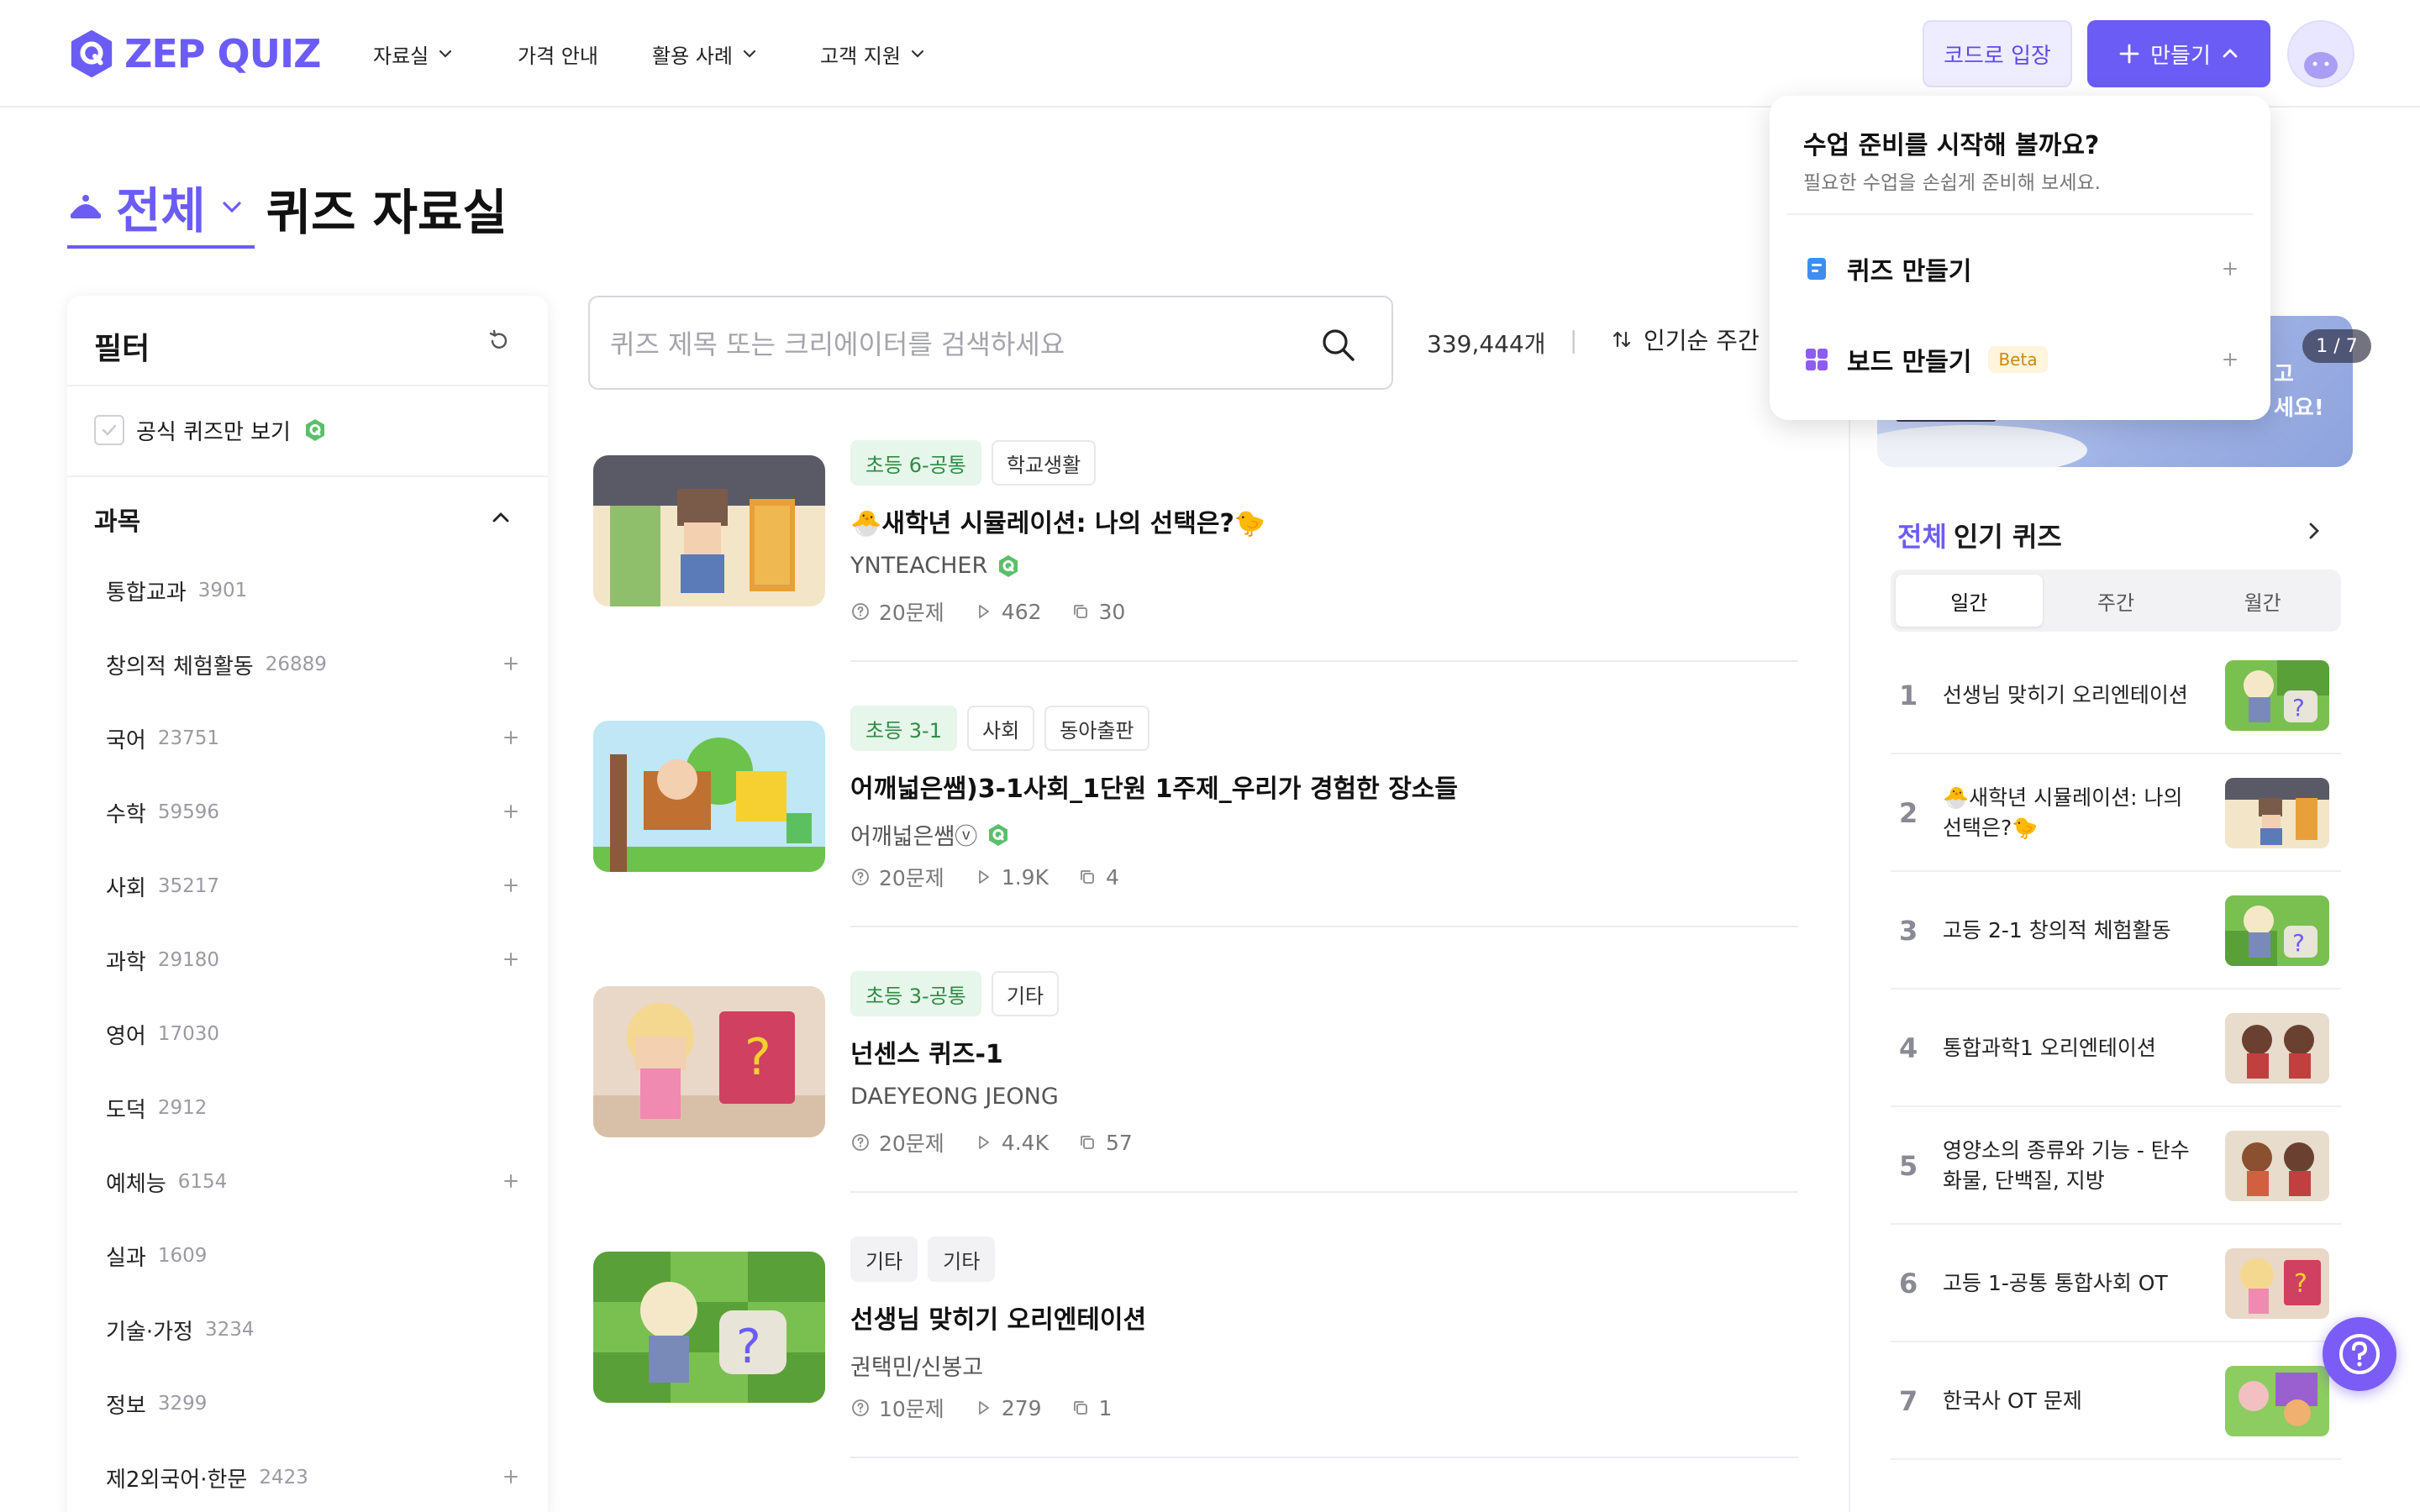 This screenshot has width=2420, height=1512. What do you see at coordinates (1685, 339) in the screenshot?
I see `sort-select: 인기순 주간` at bounding box center [1685, 339].